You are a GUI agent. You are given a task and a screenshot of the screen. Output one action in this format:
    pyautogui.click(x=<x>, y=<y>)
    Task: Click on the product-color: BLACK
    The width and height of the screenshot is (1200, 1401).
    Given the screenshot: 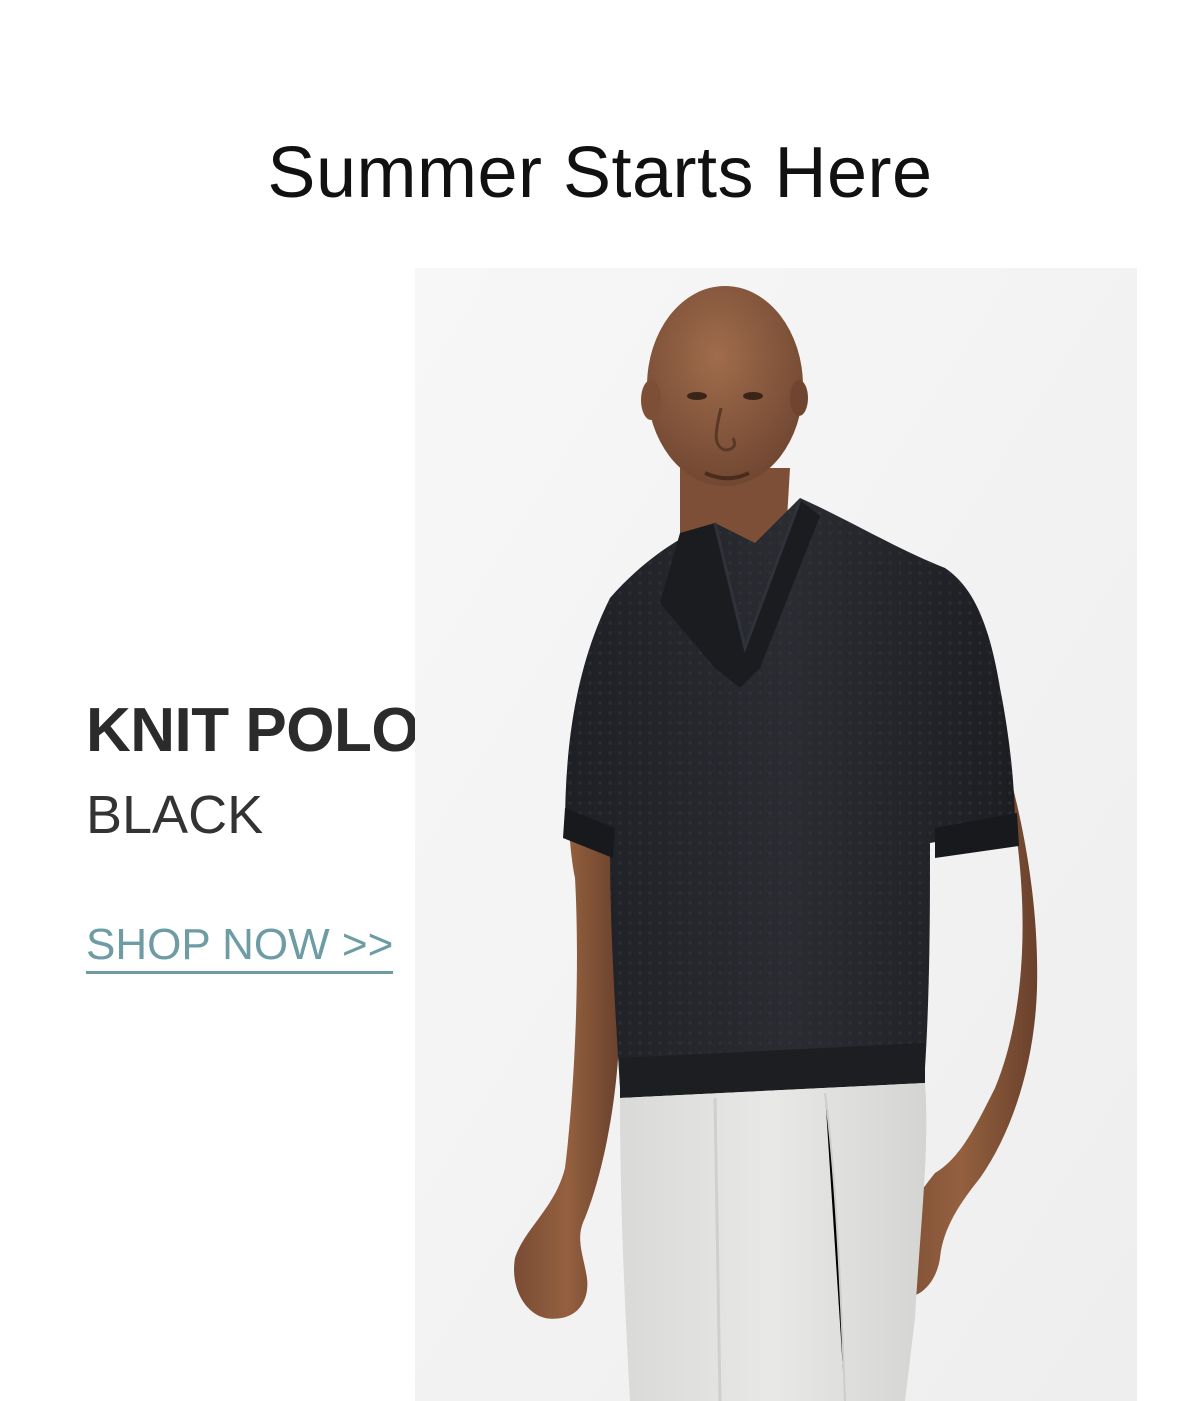 What is the action you would take?
    pyautogui.click(x=175, y=815)
    